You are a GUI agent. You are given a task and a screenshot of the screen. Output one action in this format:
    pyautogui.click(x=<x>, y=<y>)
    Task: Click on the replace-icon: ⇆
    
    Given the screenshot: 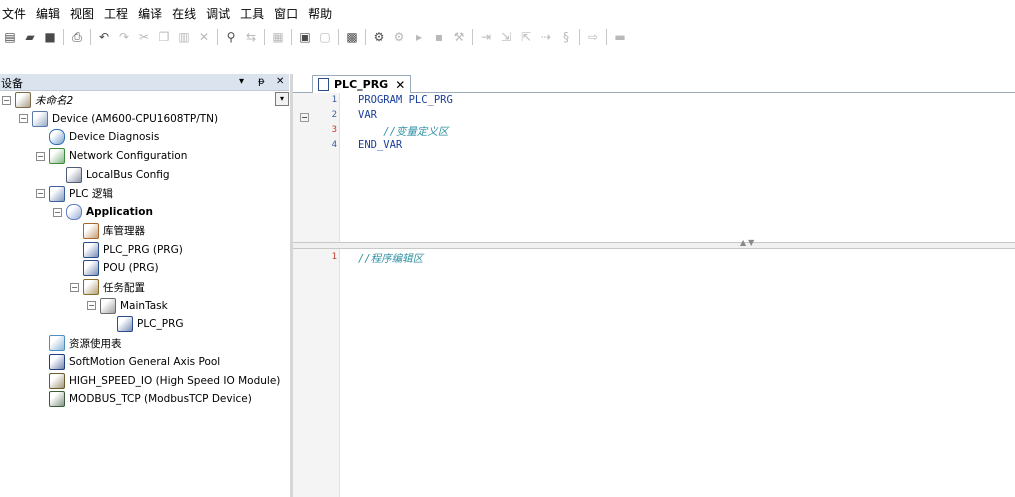 What is the action you would take?
    pyautogui.click(x=251, y=37)
    